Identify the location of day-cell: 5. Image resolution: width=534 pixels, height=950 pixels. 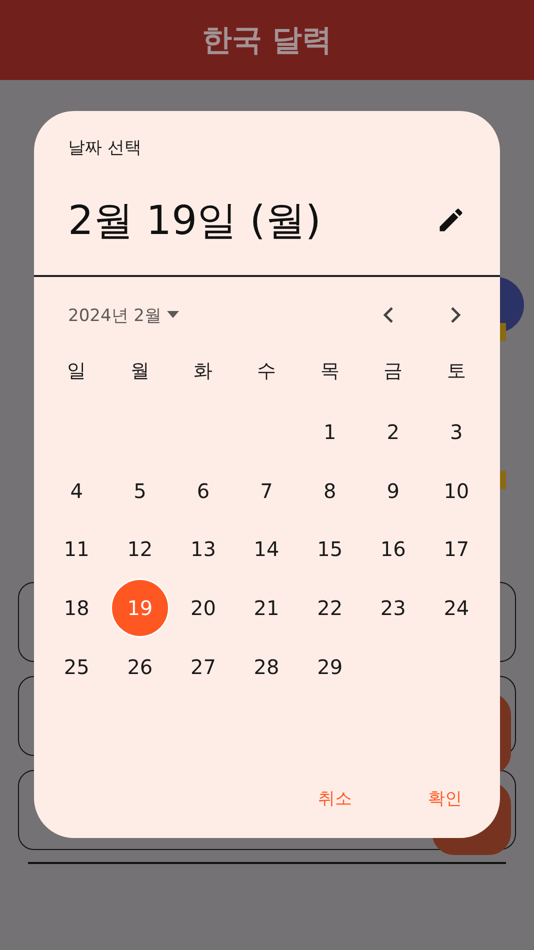
(140, 490).